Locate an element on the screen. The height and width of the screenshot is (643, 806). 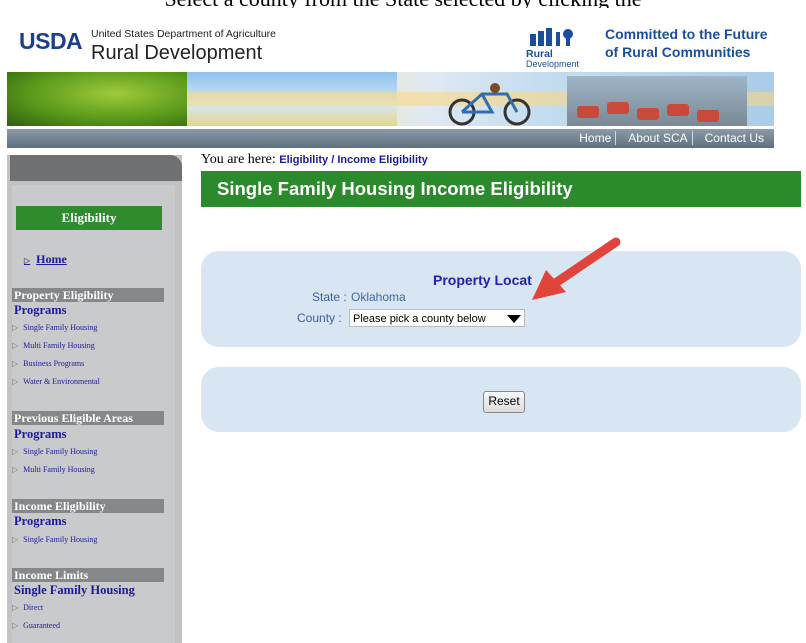
rd-logo-subtext: Development is located at coordinates (553, 64).